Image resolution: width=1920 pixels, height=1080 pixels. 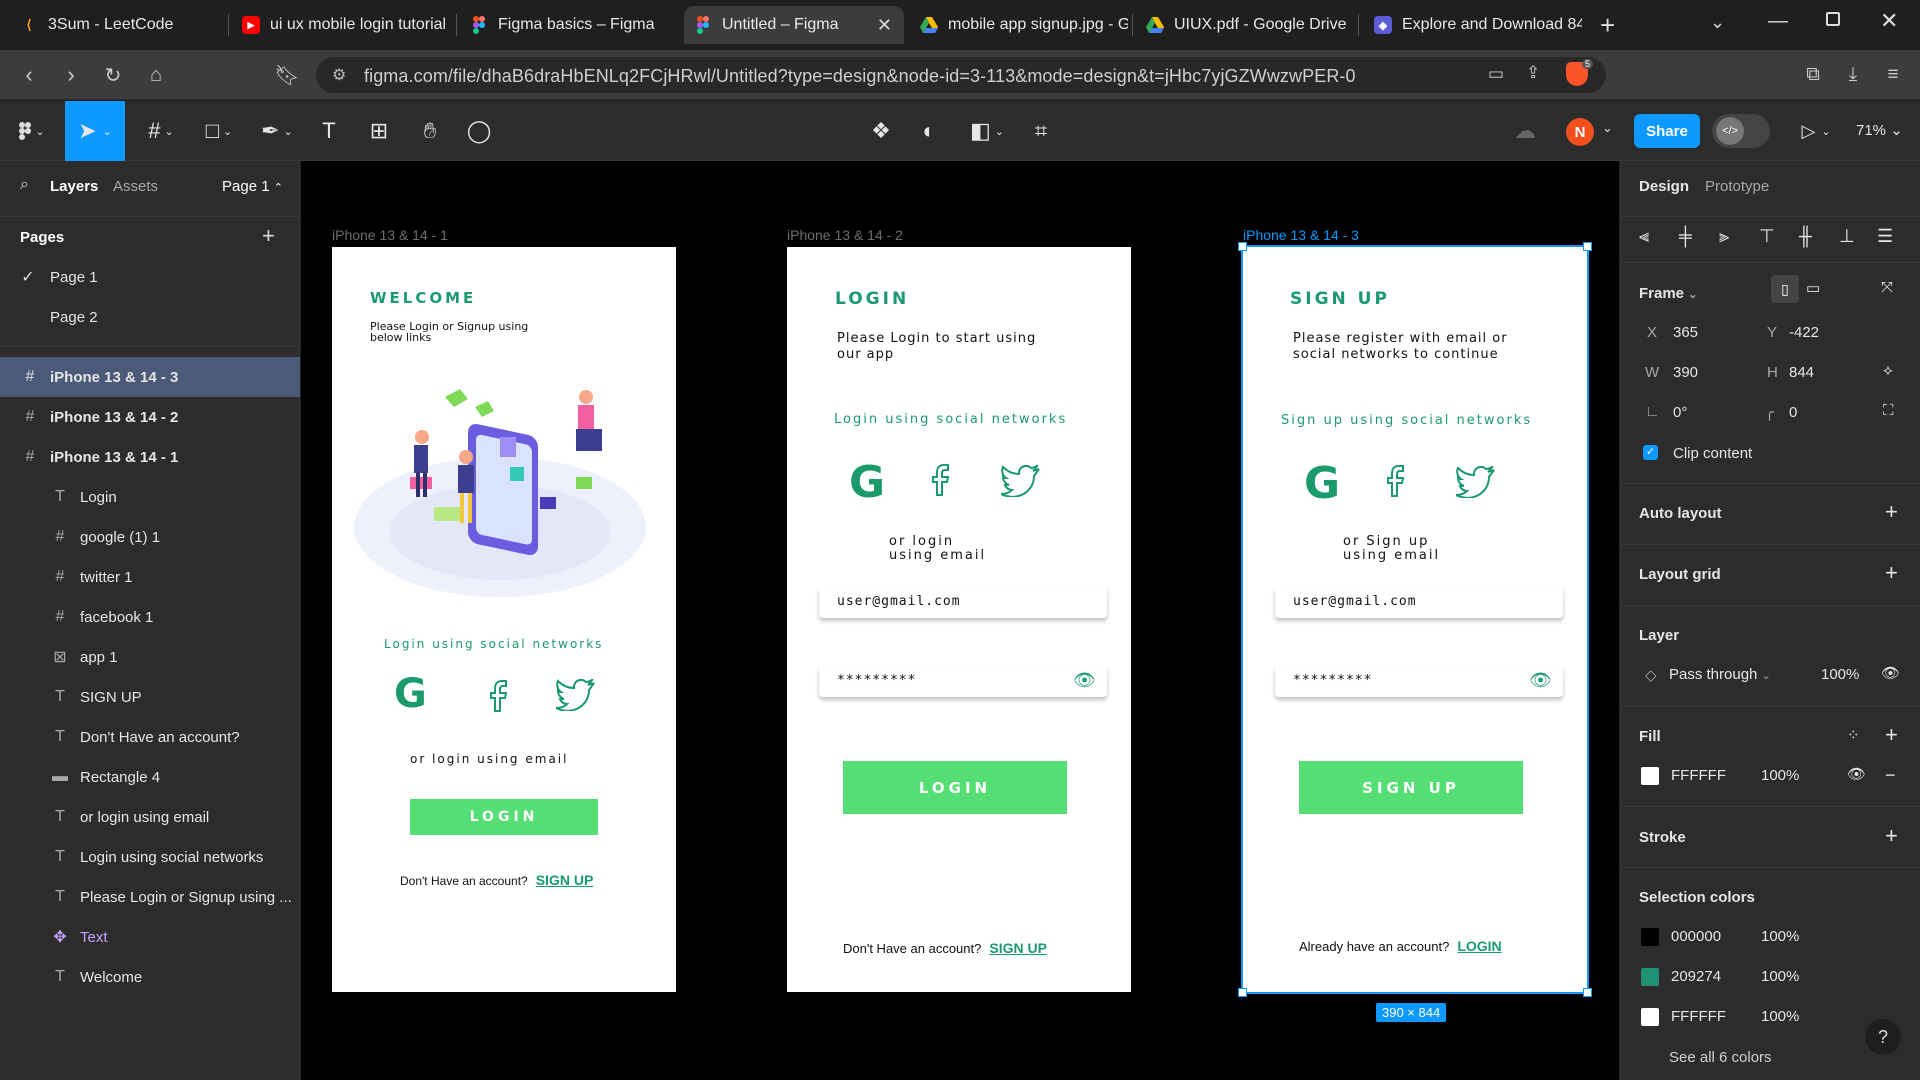 I want to click on align-left-icon: ⫷, so click(x=1644, y=236).